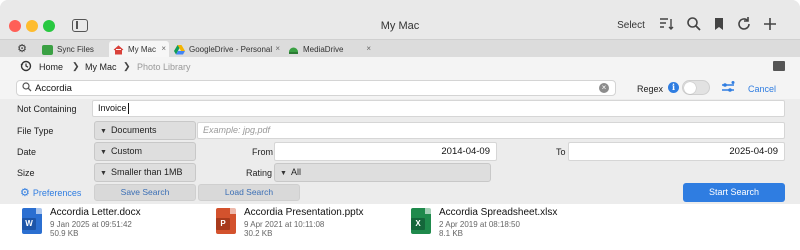 The height and width of the screenshot is (250, 800). What do you see at coordinates (316, 88) in the screenshot?
I see `search-input: Accordia ×` at bounding box center [316, 88].